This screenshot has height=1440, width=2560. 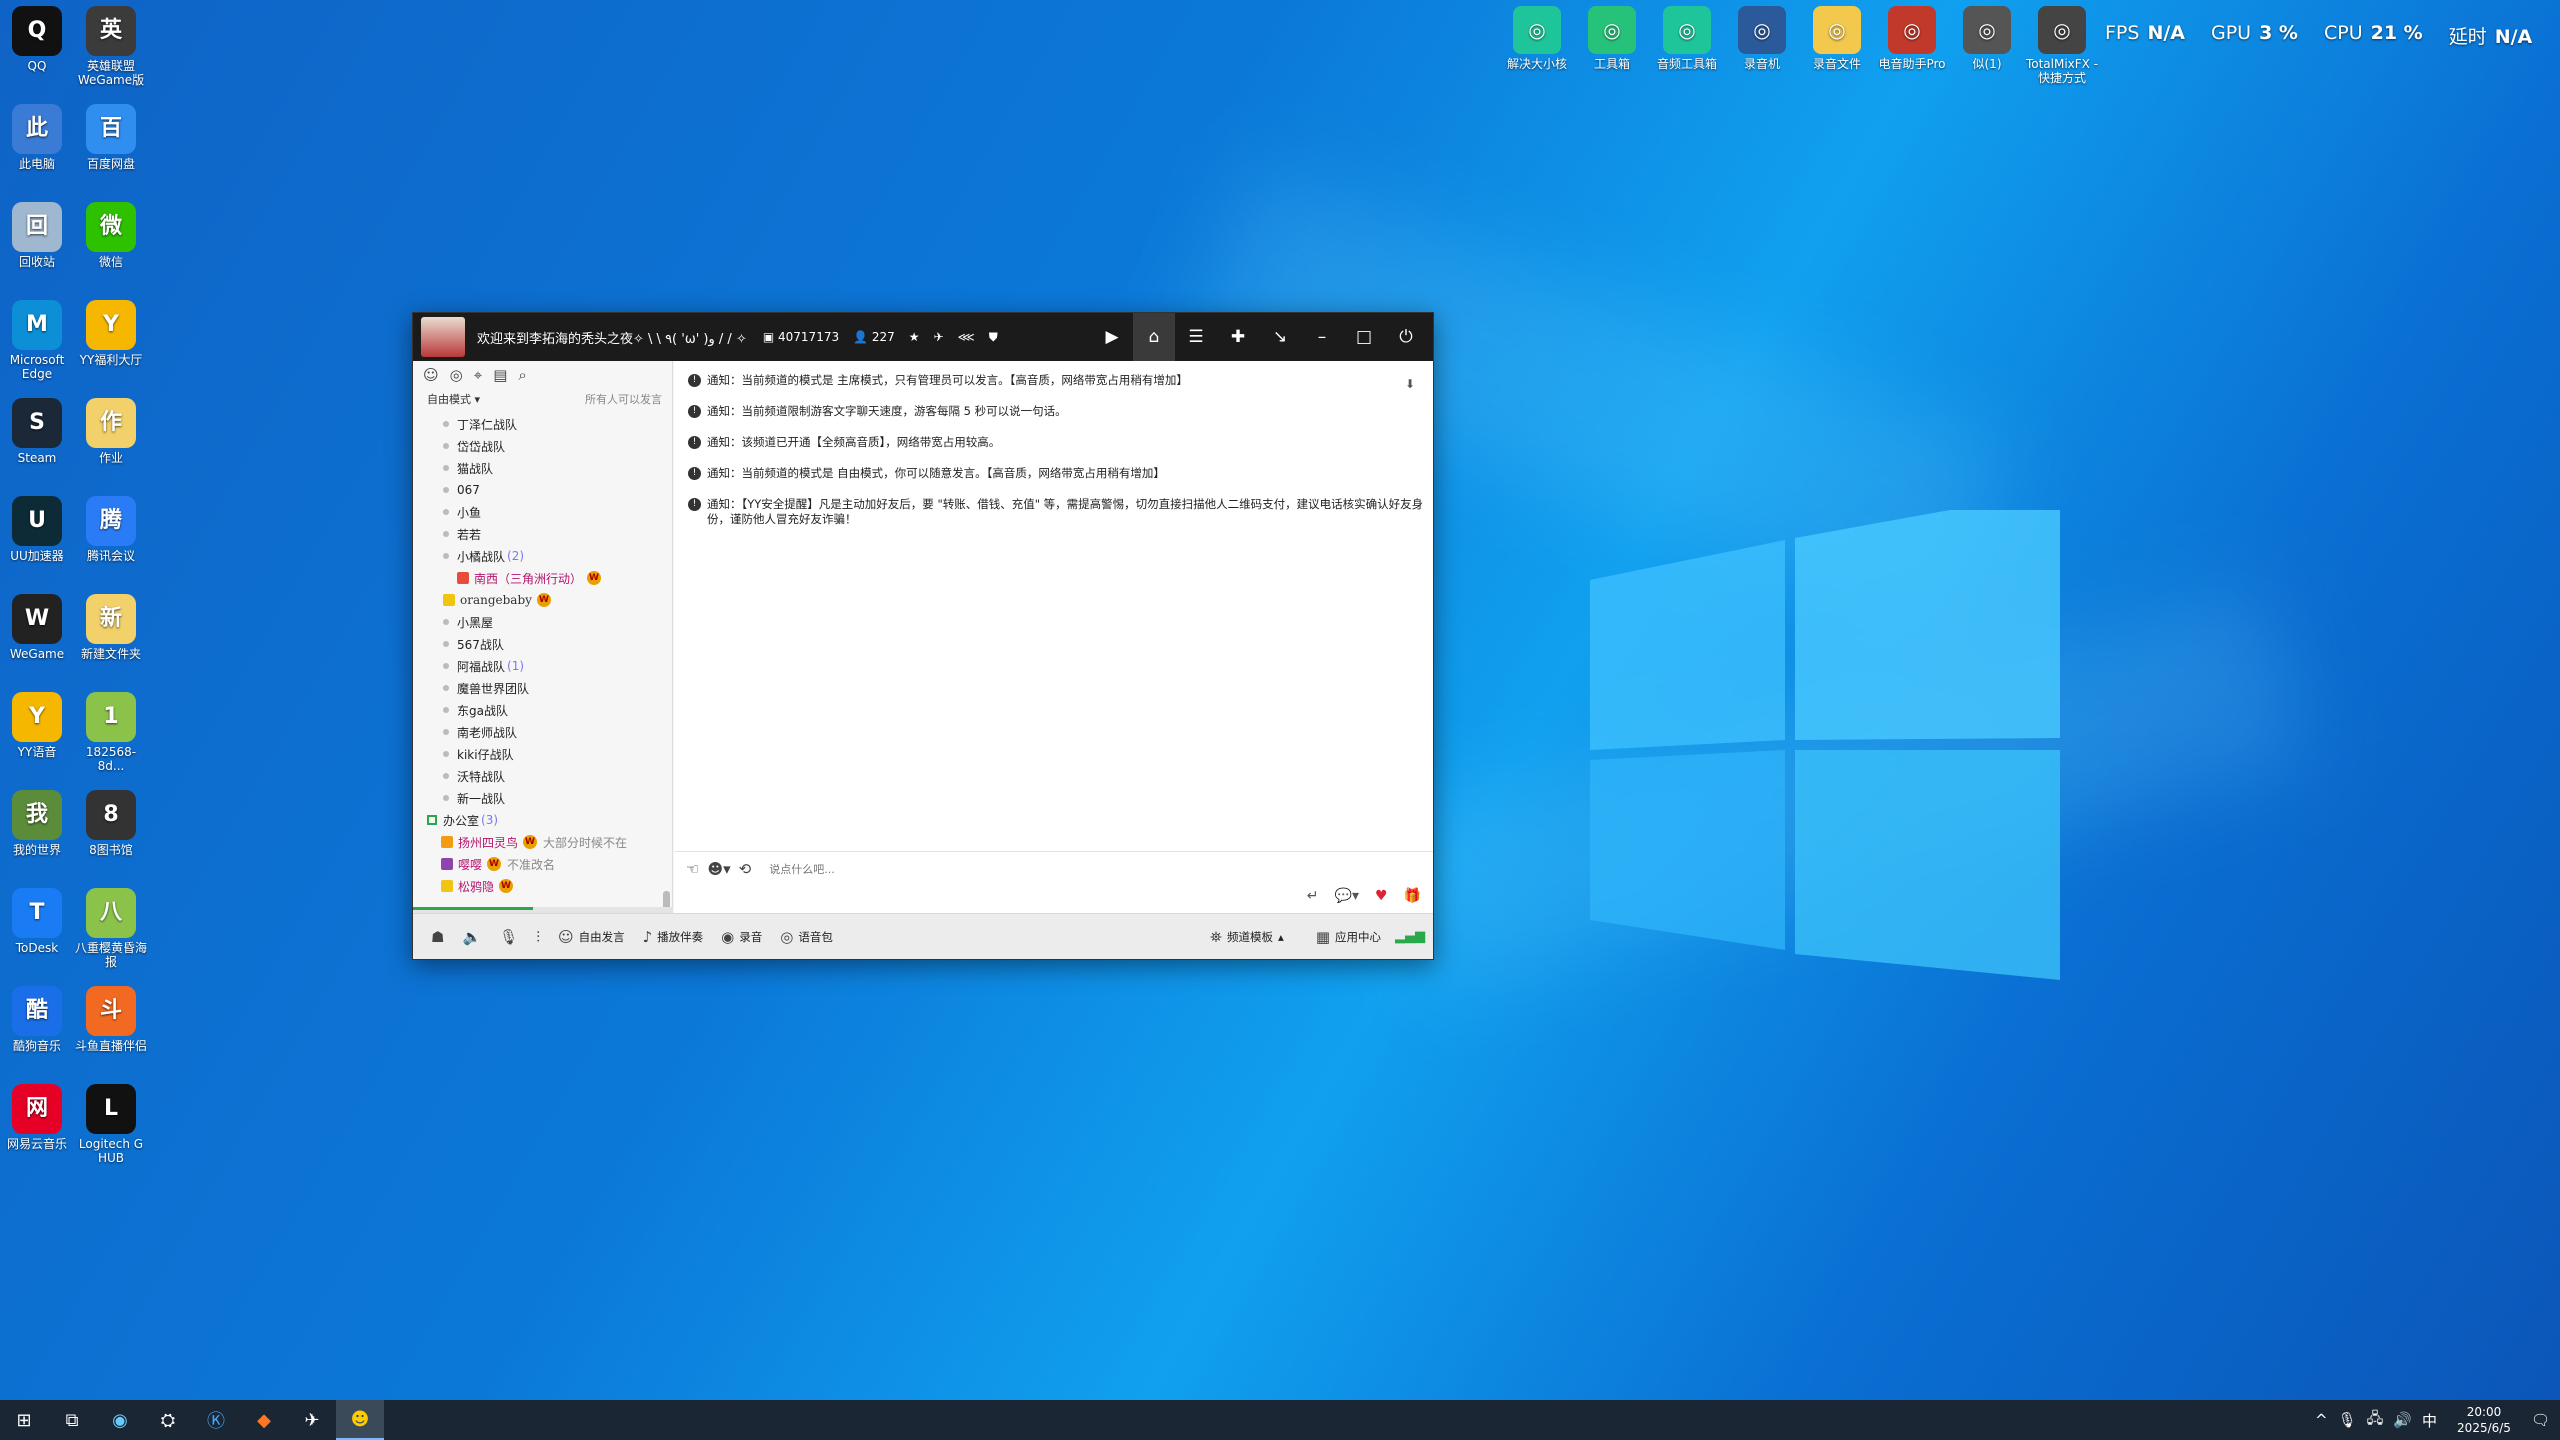 I want to click on gift-icon: 🎁, so click(x=1412, y=896).